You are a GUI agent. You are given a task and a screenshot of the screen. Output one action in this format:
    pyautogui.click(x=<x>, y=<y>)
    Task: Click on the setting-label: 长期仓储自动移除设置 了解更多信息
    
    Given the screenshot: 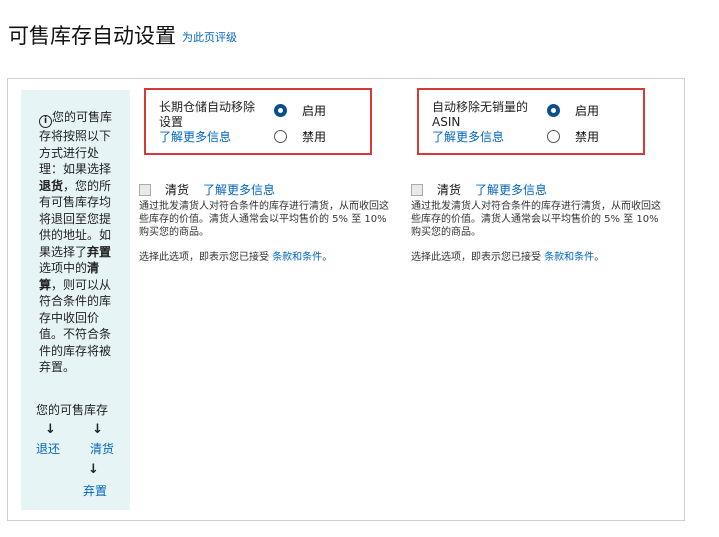 What is the action you would take?
    pyautogui.click(x=209, y=122)
    